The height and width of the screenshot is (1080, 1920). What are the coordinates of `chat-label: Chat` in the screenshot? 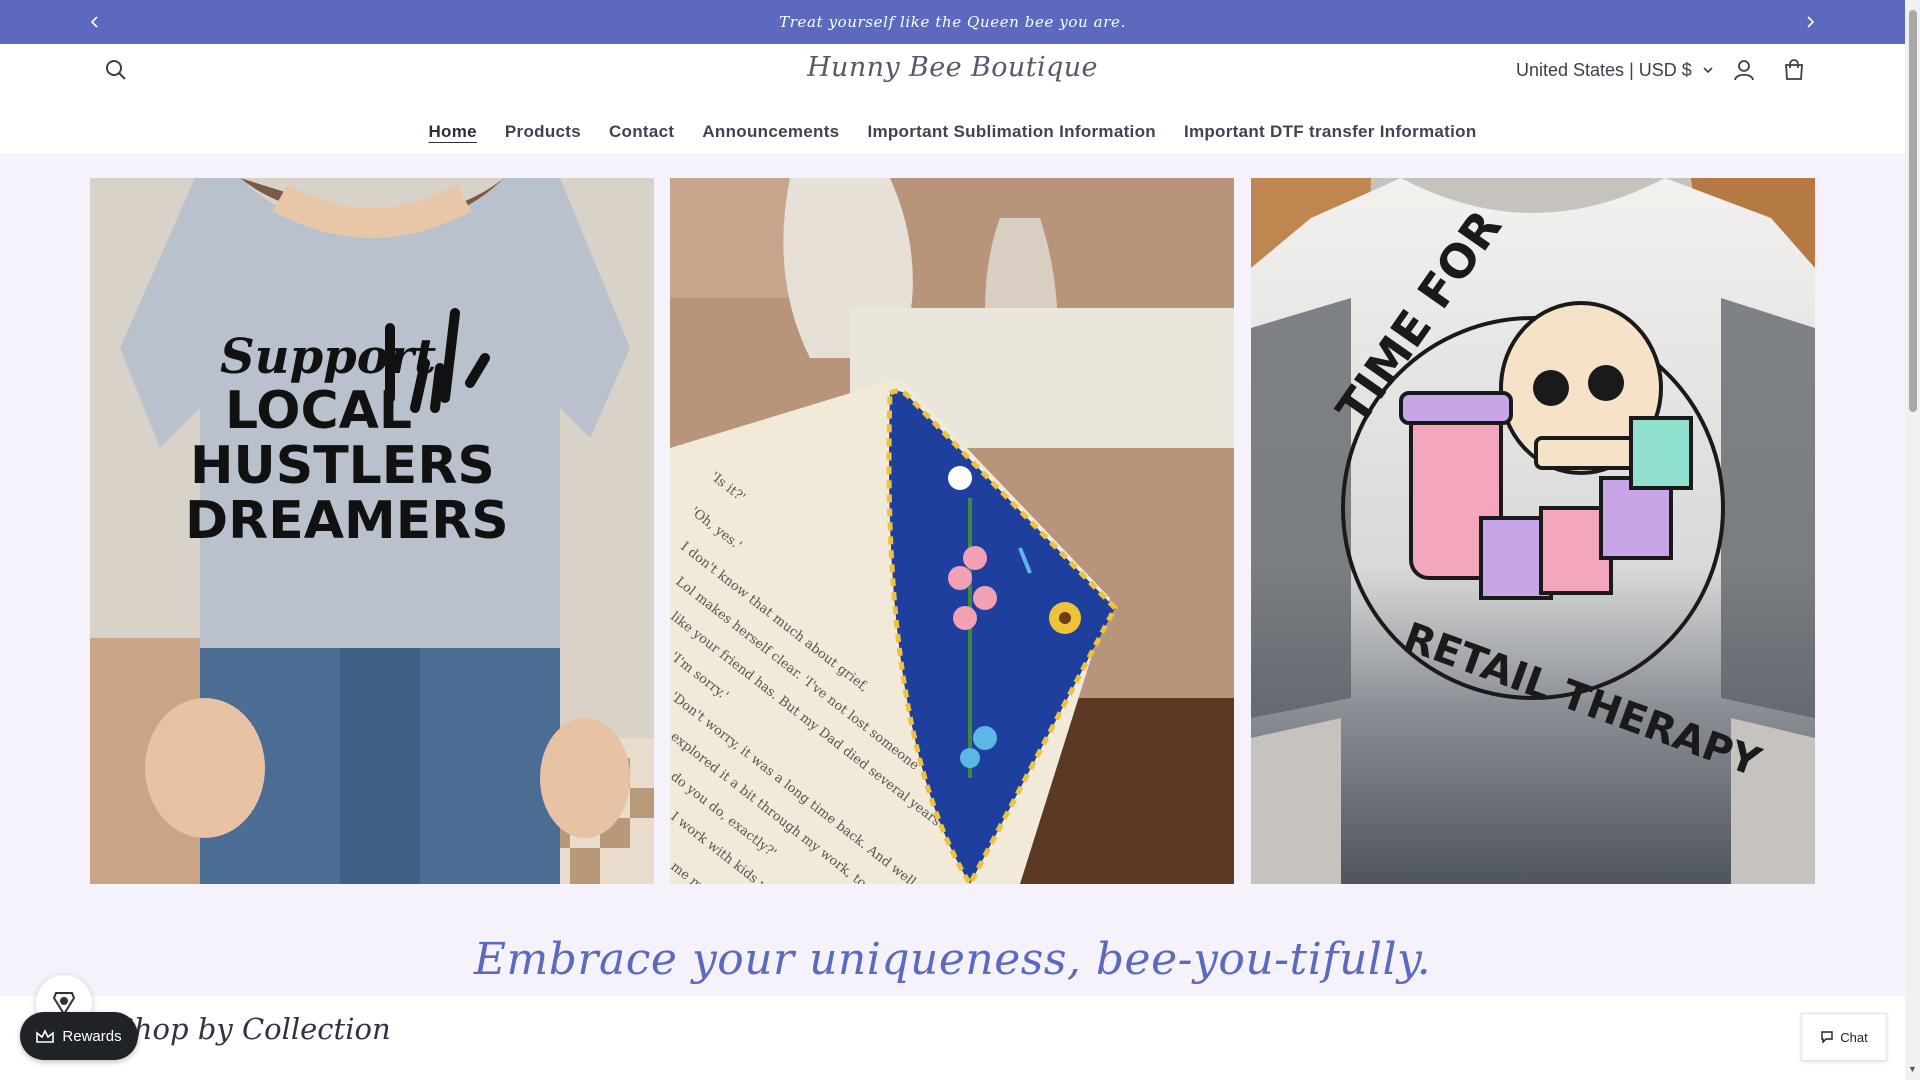 It's located at (1854, 1037).